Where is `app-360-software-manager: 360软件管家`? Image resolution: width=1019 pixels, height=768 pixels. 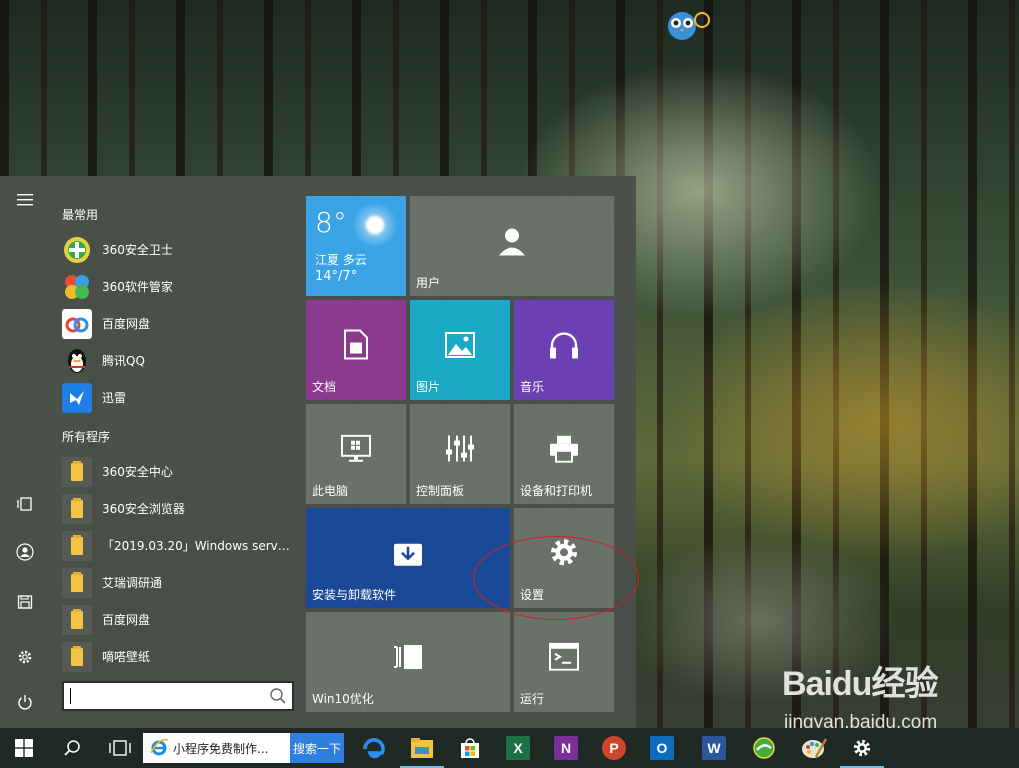
app-360-software-manager: 360软件管家 is located at coordinates (179, 286).